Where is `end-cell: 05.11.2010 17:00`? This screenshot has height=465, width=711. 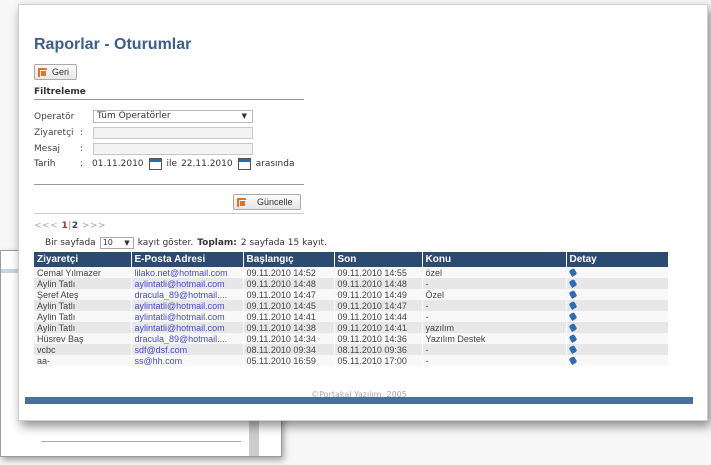 end-cell: 05.11.2010 17:00 is located at coordinates (378, 360).